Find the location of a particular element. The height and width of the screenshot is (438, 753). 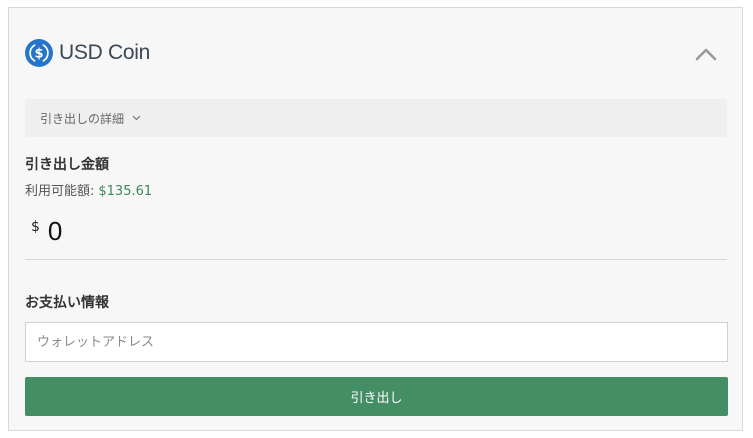

chevron-up-icon is located at coordinates (706, 54).